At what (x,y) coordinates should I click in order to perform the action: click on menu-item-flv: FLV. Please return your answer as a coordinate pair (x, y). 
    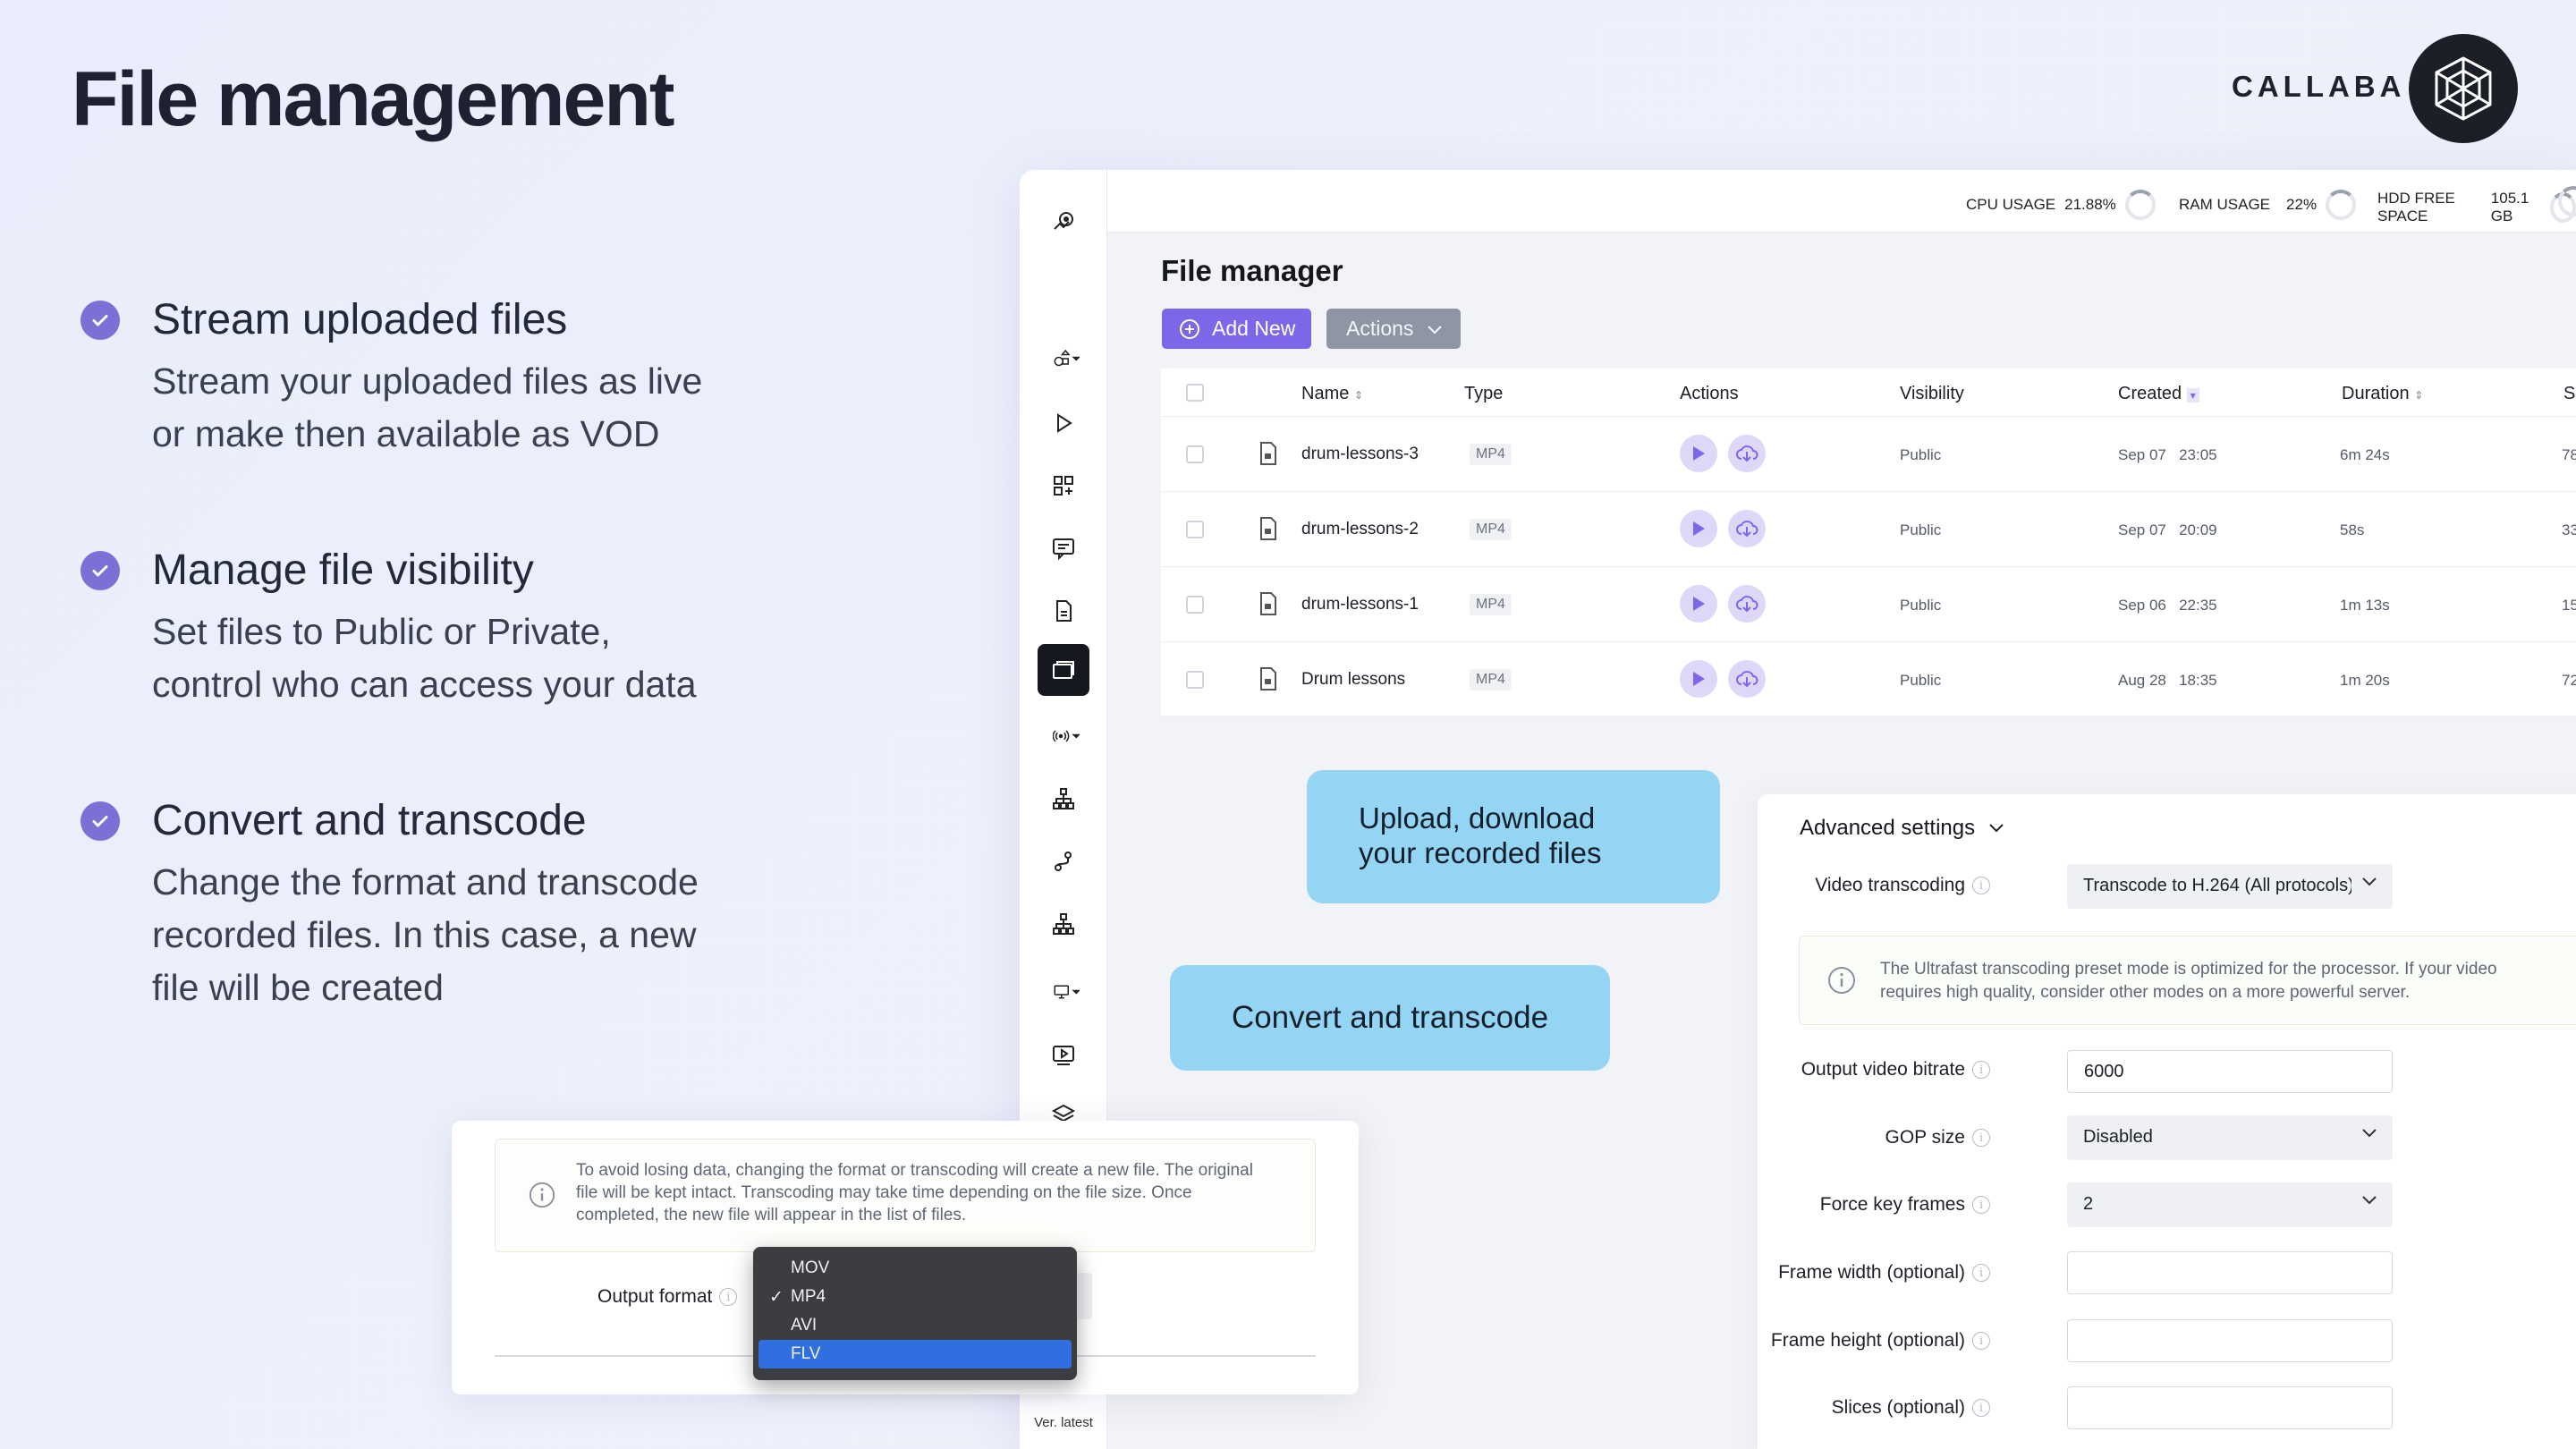
    Looking at the image, I should click on (915, 1354).